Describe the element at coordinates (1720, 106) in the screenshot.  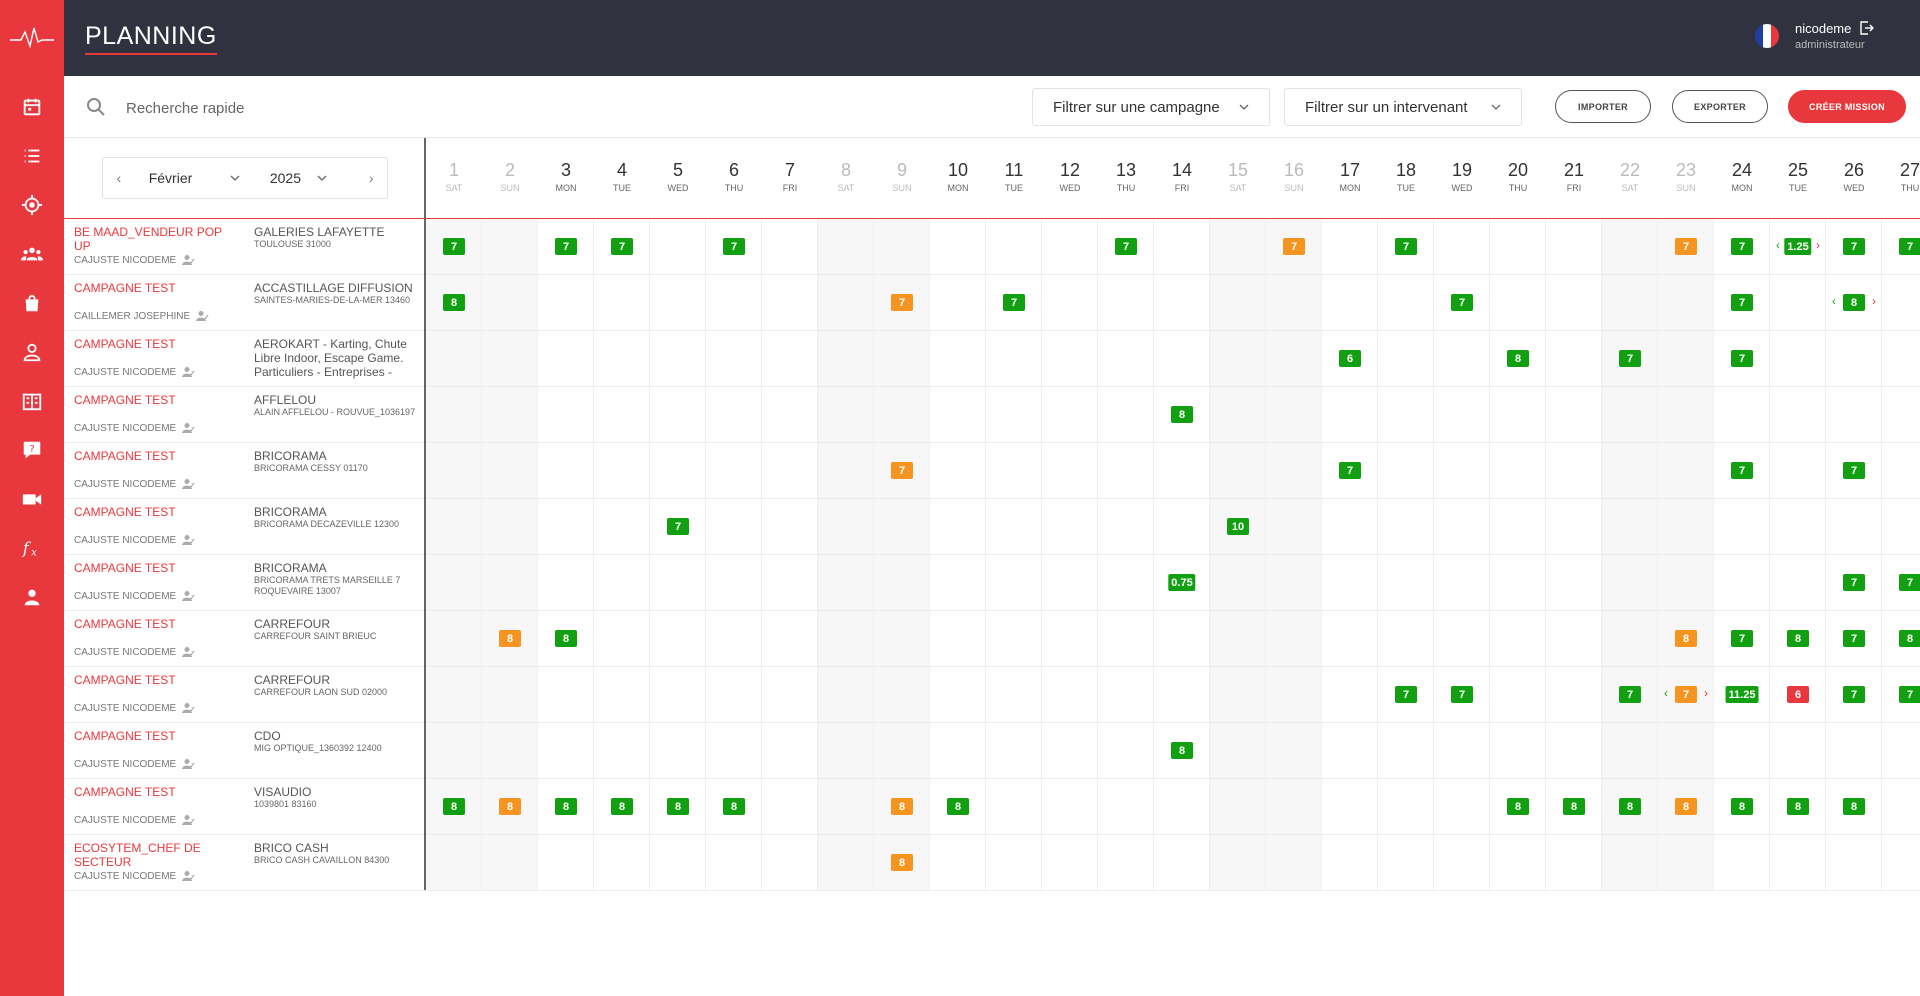
I see `export-button: EXPORTER` at that location.